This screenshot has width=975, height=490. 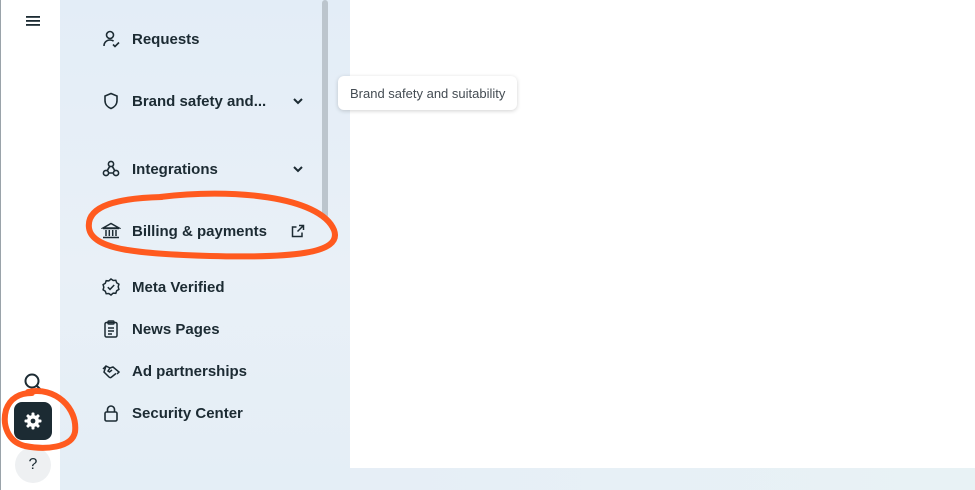 What do you see at coordinates (190, 371) in the screenshot?
I see `nav-item-label: Ad partnerships` at bounding box center [190, 371].